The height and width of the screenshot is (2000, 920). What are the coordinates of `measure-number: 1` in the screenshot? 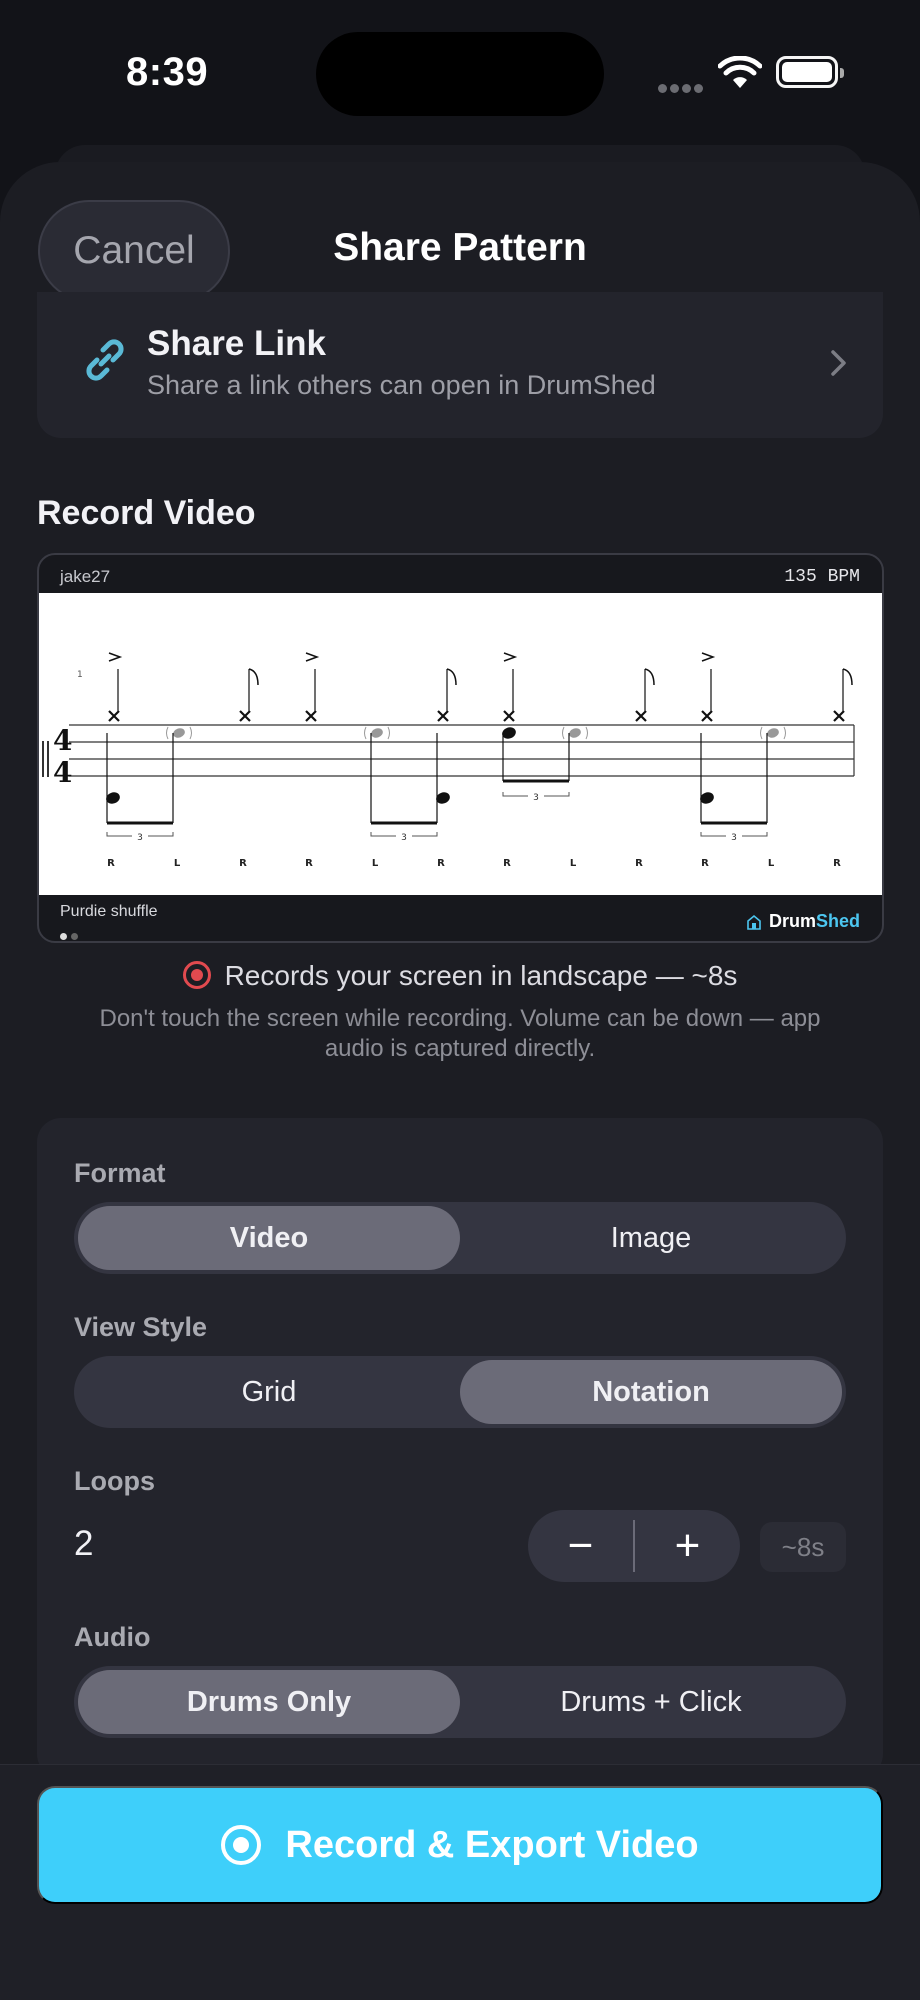 It's located at (80, 675).